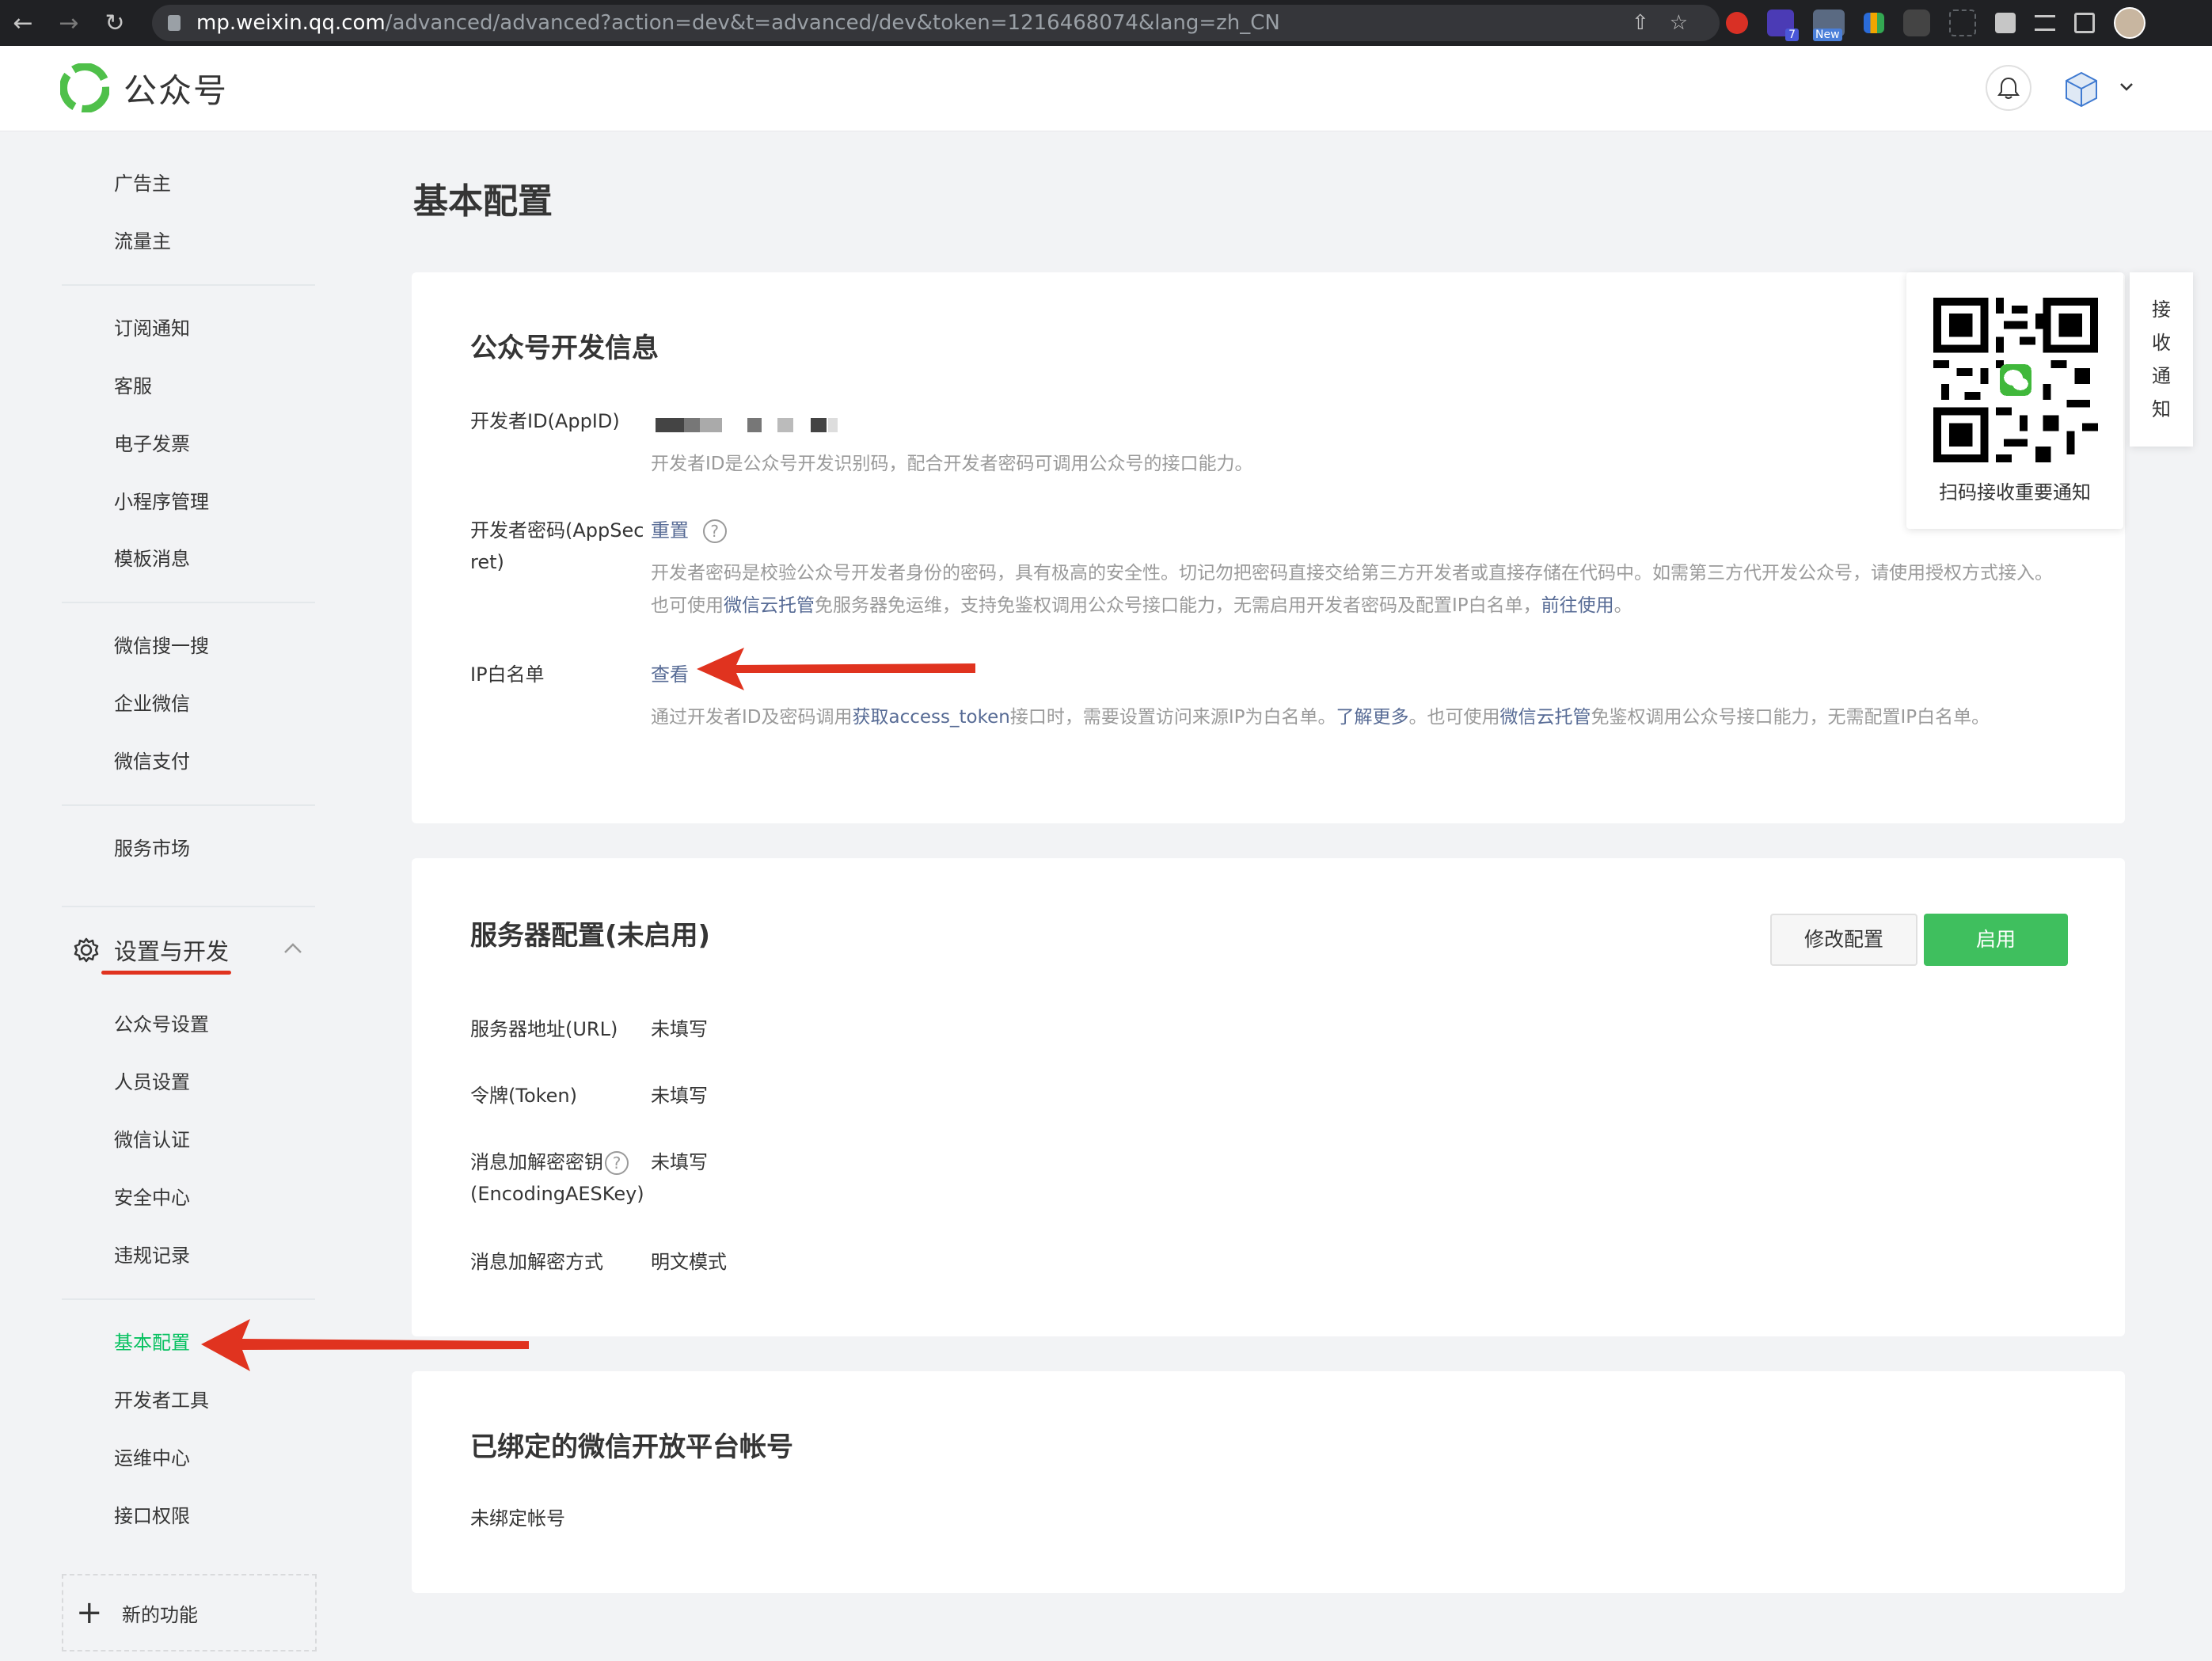 The height and width of the screenshot is (1661, 2212). What do you see at coordinates (2126, 87) in the screenshot?
I see `chevron-down-icon` at bounding box center [2126, 87].